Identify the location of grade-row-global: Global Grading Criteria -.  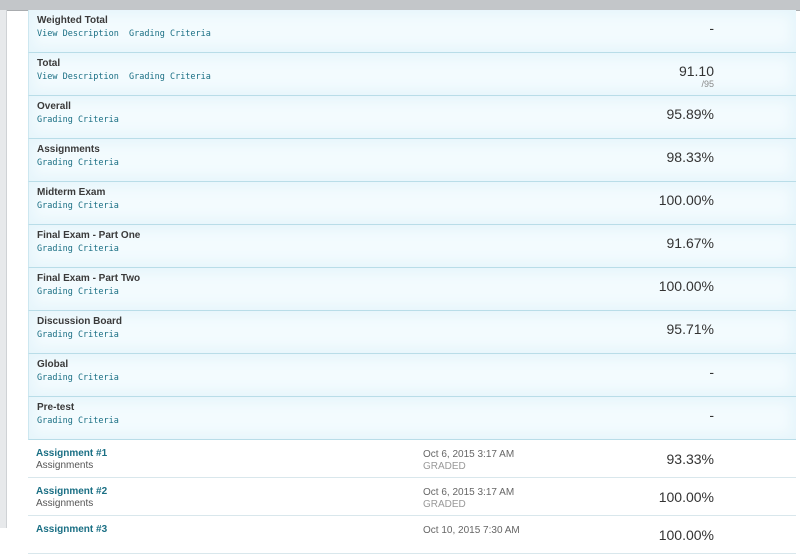
(412, 375).